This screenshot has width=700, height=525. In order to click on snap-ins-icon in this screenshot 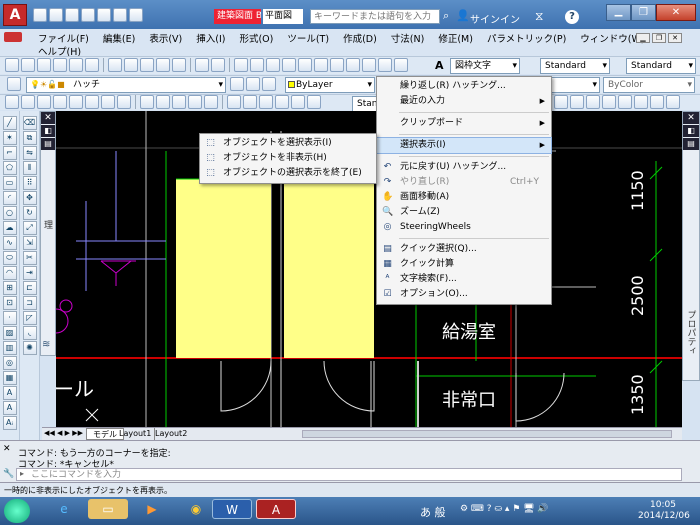, I will do `click(641, 102)`.